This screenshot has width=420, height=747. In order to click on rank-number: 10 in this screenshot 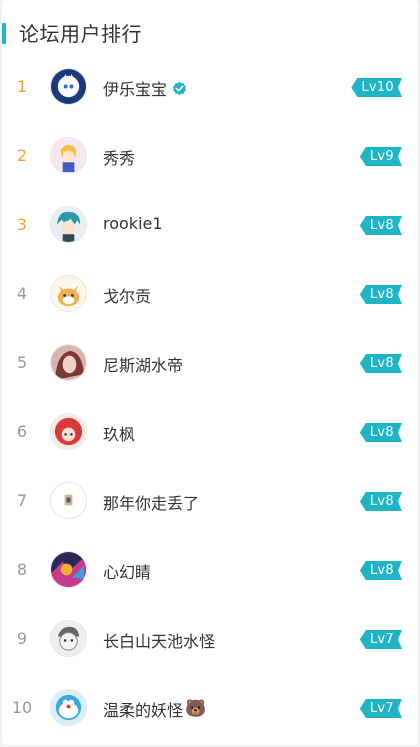, I will do `click(22, 707)`.